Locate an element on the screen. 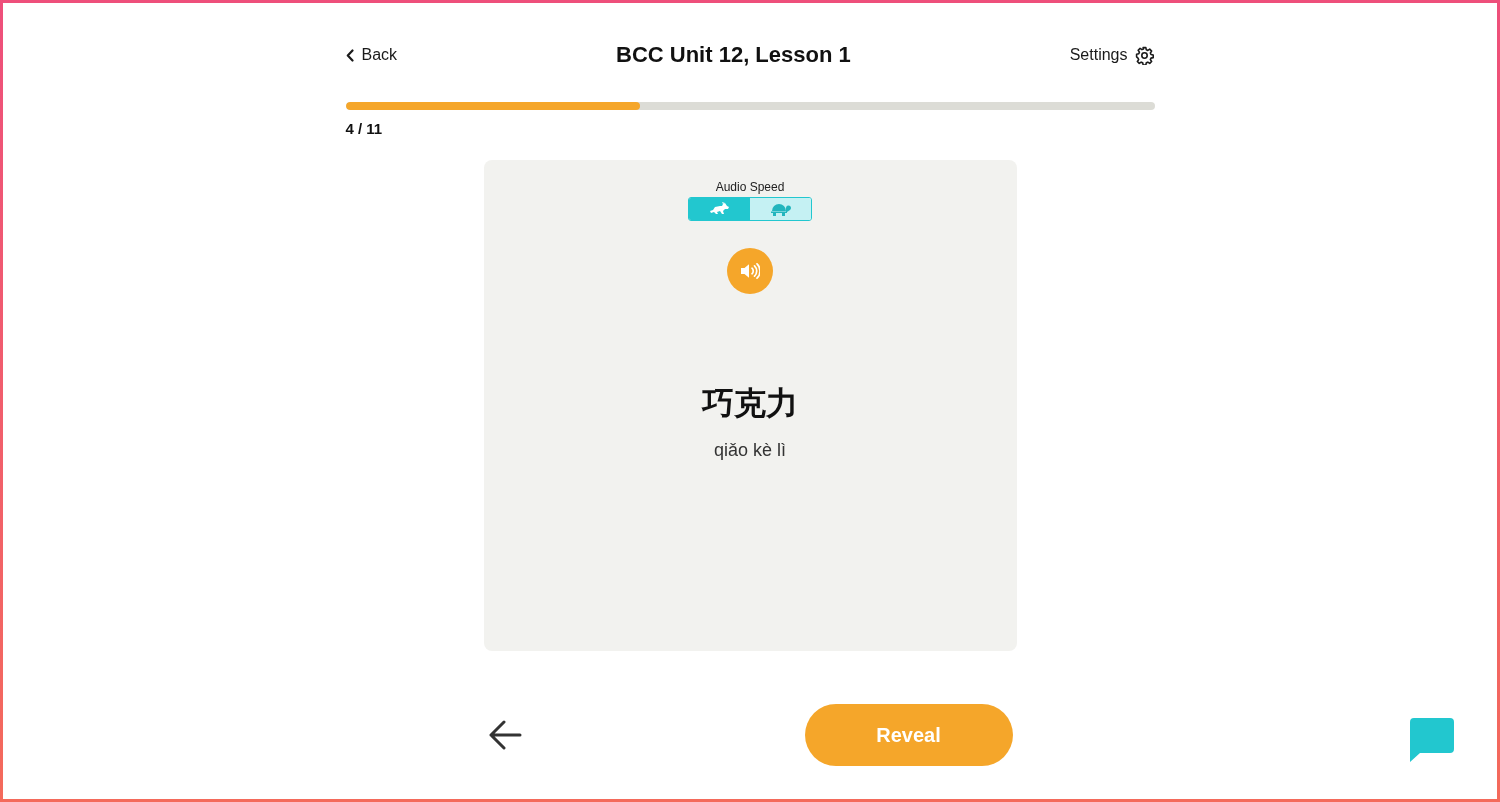 Image resolution: width=1500 pixels, height=802 pixels. rabbit-icon is located at coordinates (719, 209).